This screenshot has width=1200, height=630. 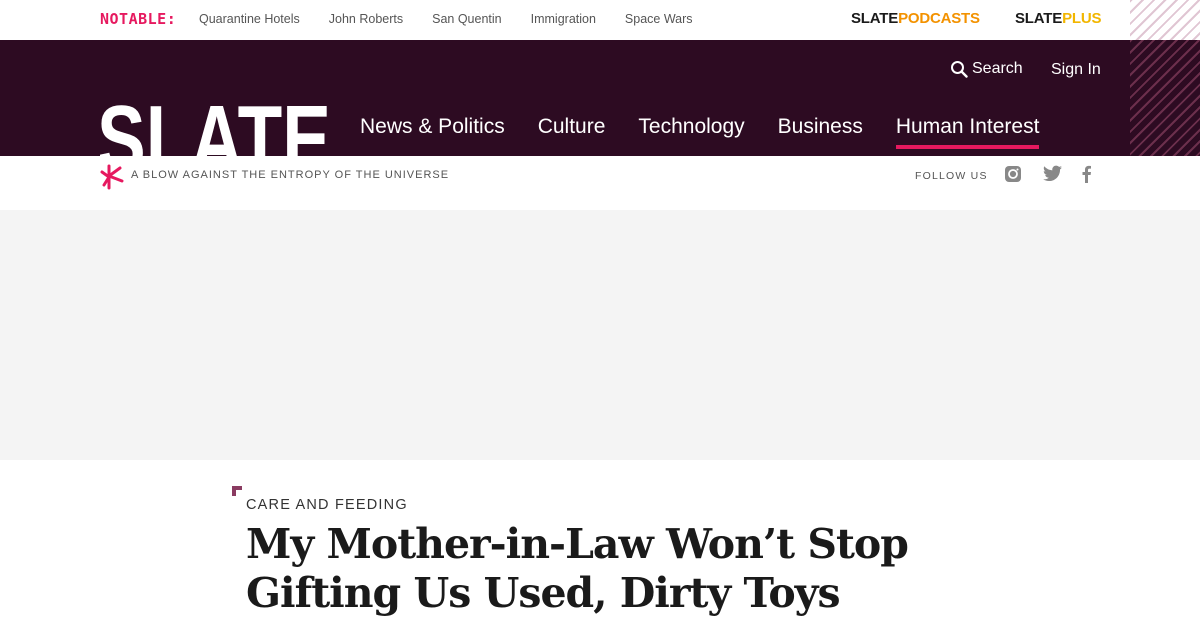 I want to click on slate-plus-link: SLATEPLUS, so click(x=1058, y=18).